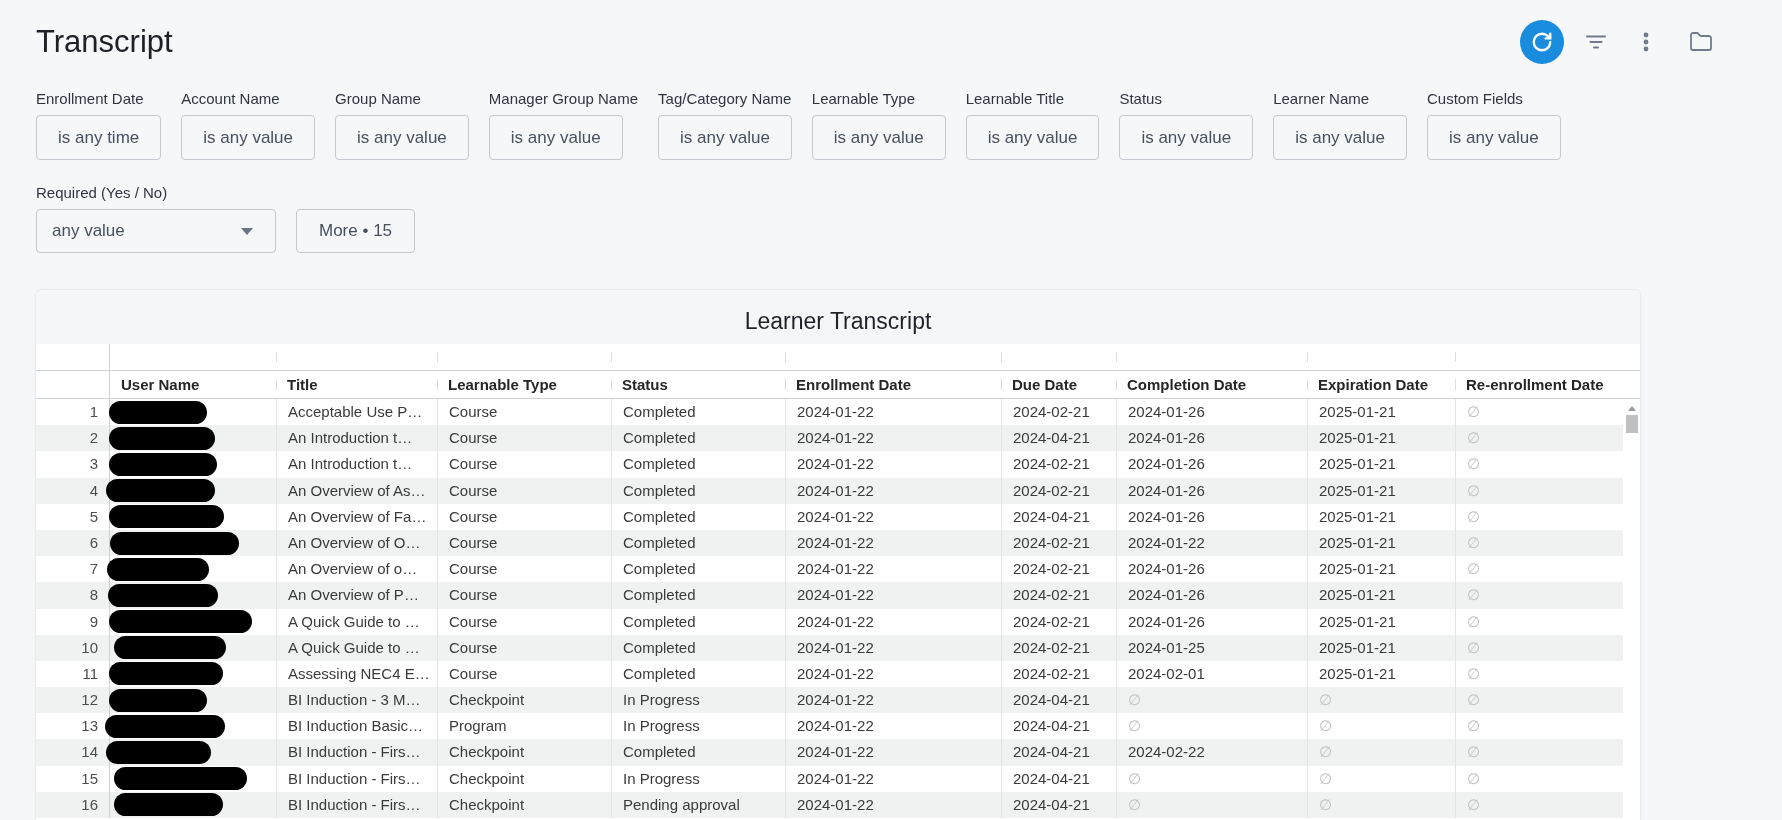 This screenshot has height=820, width=1782. I want to click on filter-label: Tag/Category Name, so click(725, 99).